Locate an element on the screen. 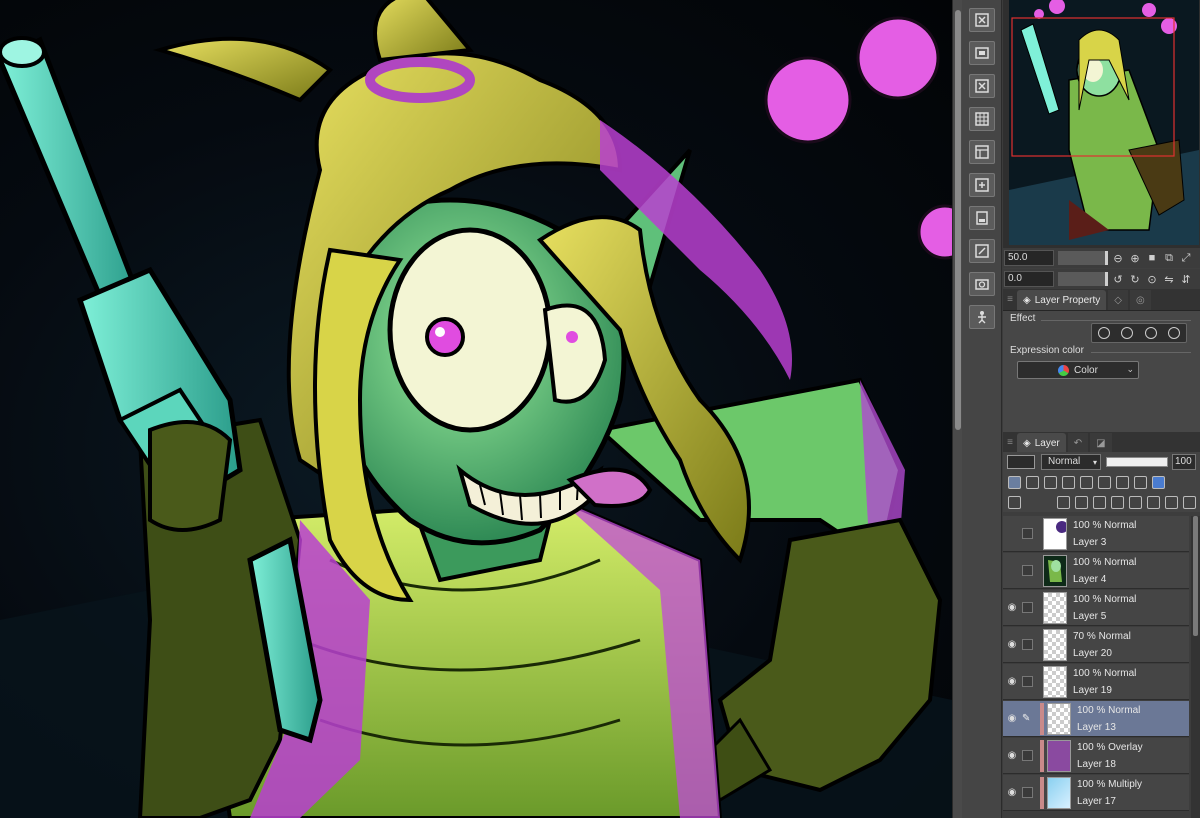 The image size is (1200, 818). rotate-value: 0.0 is located at coordinates (1029, 279).